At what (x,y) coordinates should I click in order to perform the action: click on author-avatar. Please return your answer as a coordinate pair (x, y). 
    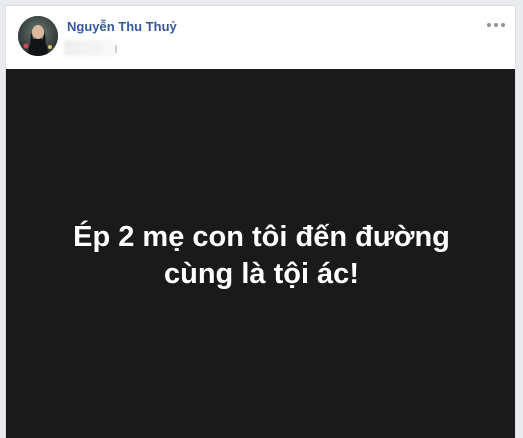
    Looking at the image, I should click on (38, 36).